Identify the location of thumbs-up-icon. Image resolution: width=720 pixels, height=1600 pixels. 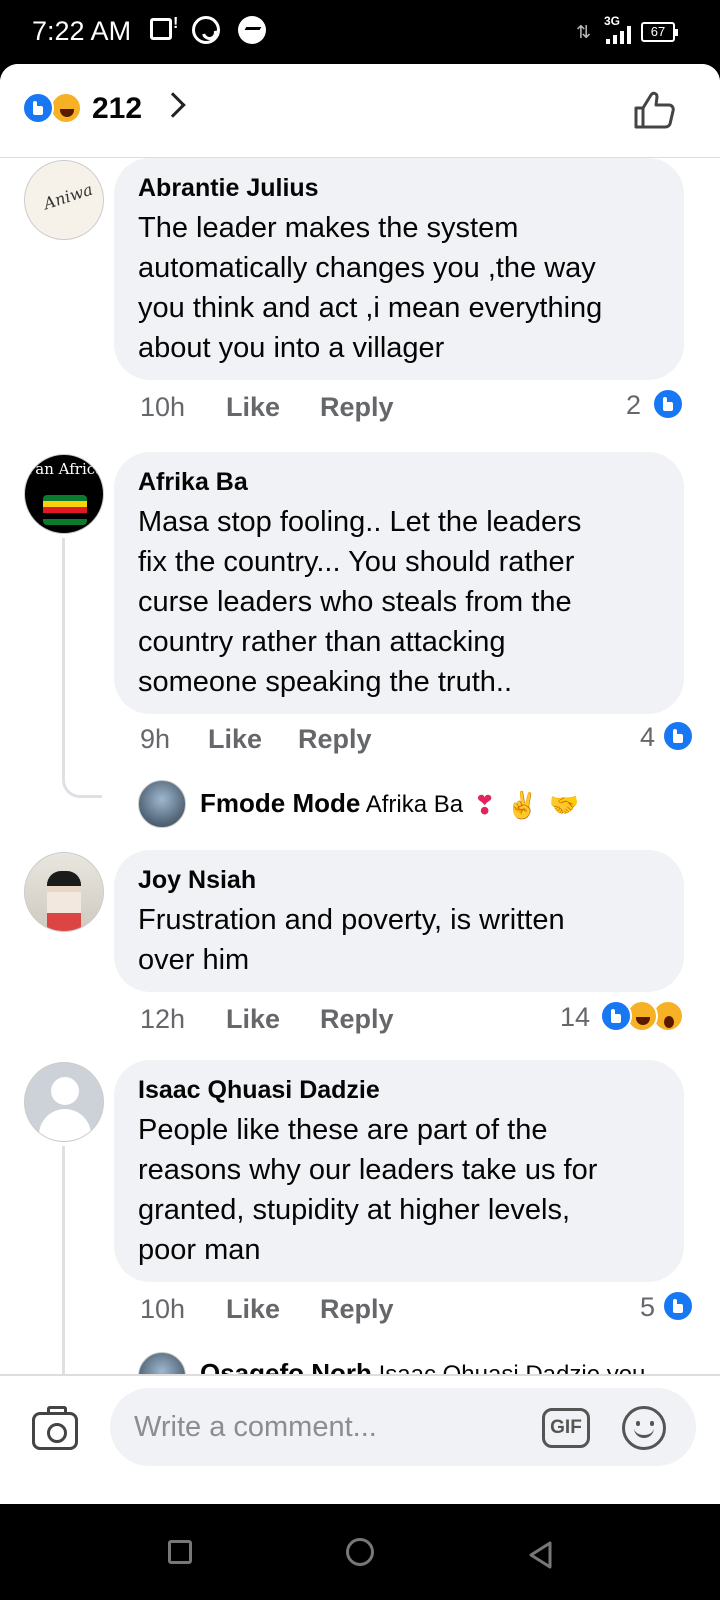
(654, 110).